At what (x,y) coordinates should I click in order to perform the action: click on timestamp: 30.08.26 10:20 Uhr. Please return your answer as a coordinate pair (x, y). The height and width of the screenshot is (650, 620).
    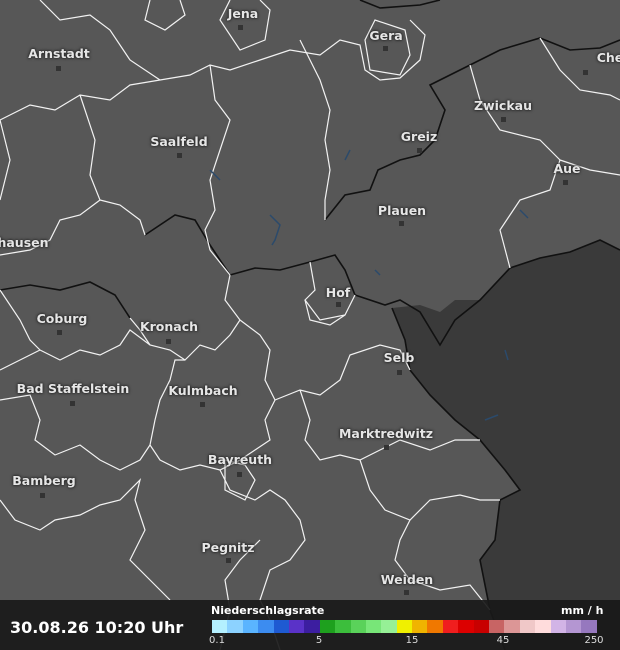
    Looking at the image, I should click on (97, 627).